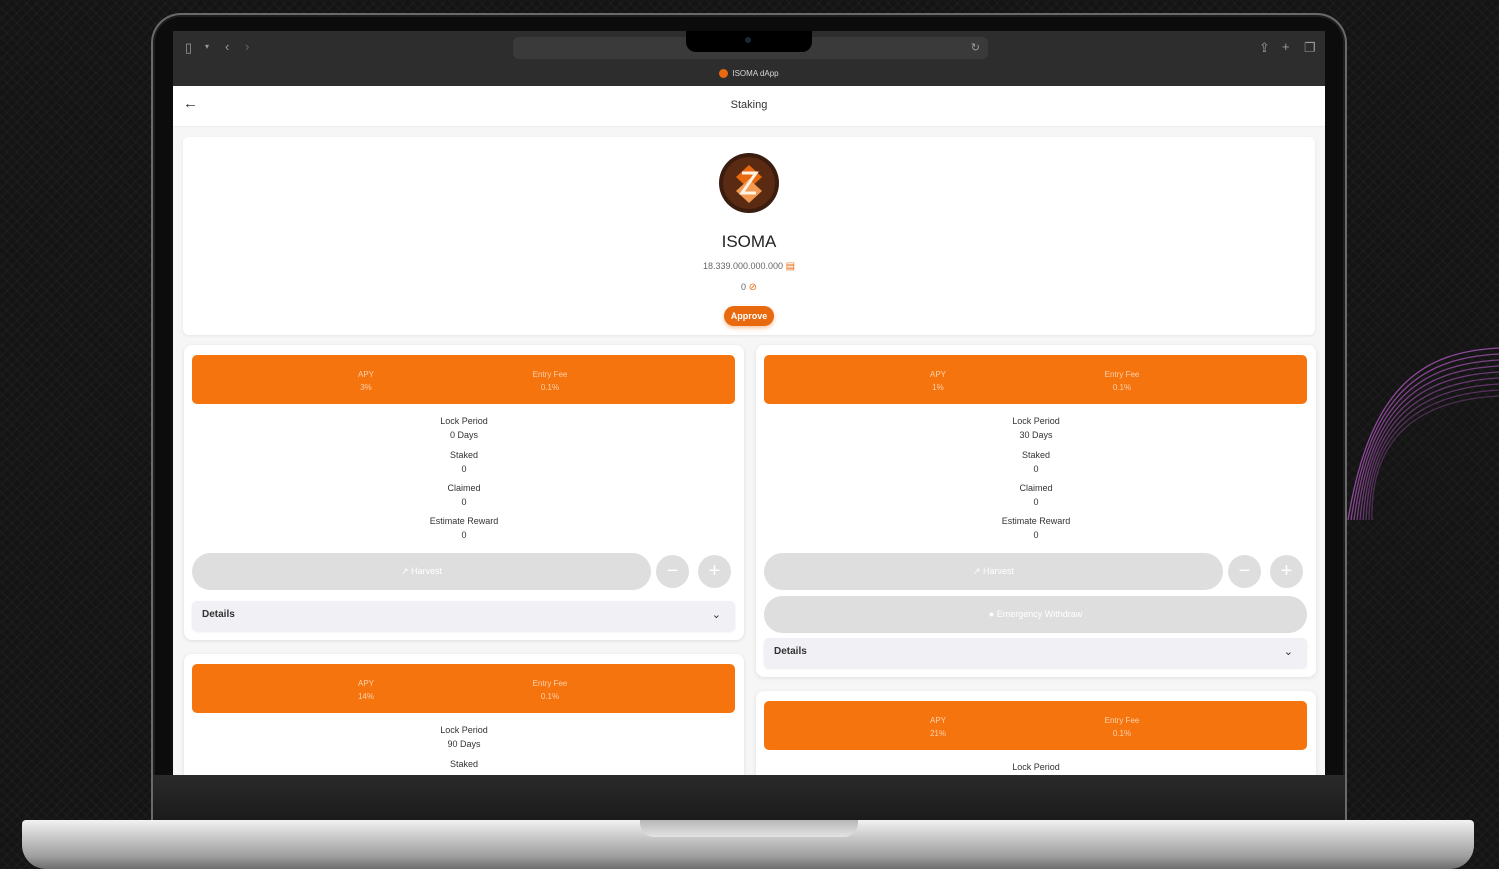 This screenshot has height=869, width=1499. Describe the element at coordinates (247, 46) in the screenshot. I see `chevron-right-icon: ›` at that location.